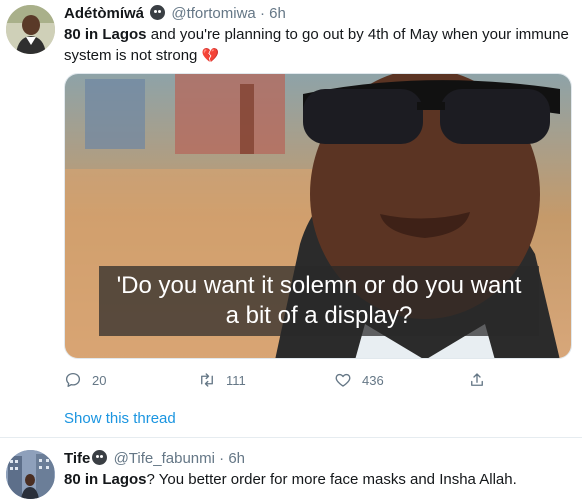 The width and height of the screenshot is (582, 502). What do you see at coordinates (73, 379) in the screenshot?
I see `reply-icon` at bounding box center [73, 379].